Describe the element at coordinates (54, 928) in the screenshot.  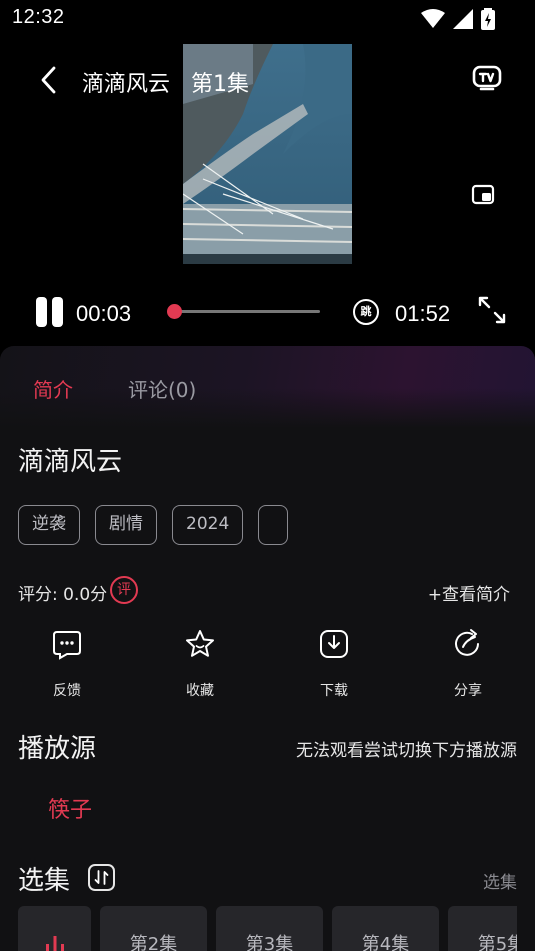
I see `episode-item-current` at that location.